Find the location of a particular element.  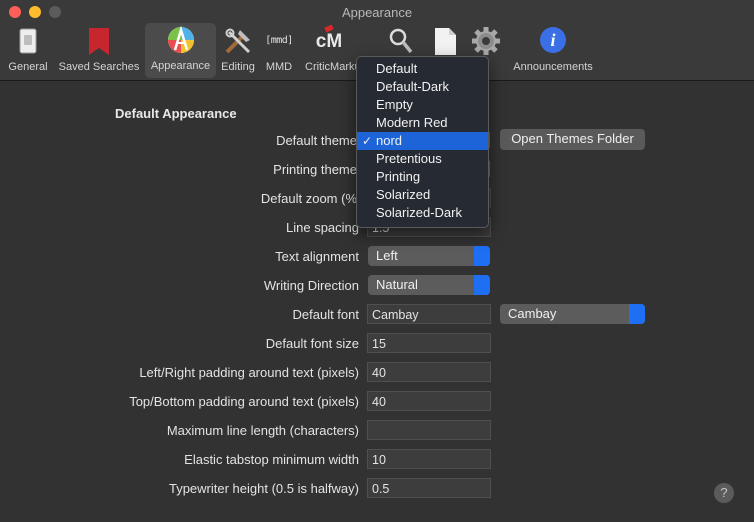

criticmarkup-icon: cM is located at coordinates (329, 40).